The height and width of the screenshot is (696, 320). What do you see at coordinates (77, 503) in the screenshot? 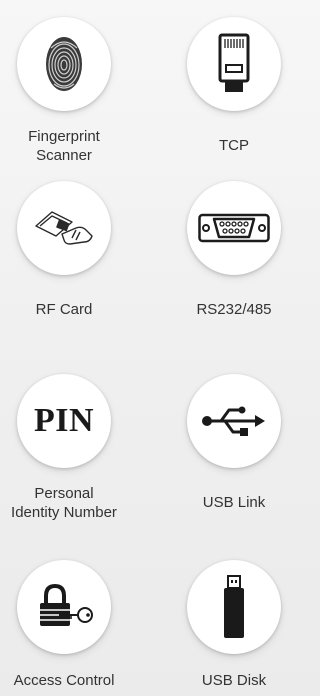
I see `feature-label: Personal Identity Number` at bounding box center [77, 503].